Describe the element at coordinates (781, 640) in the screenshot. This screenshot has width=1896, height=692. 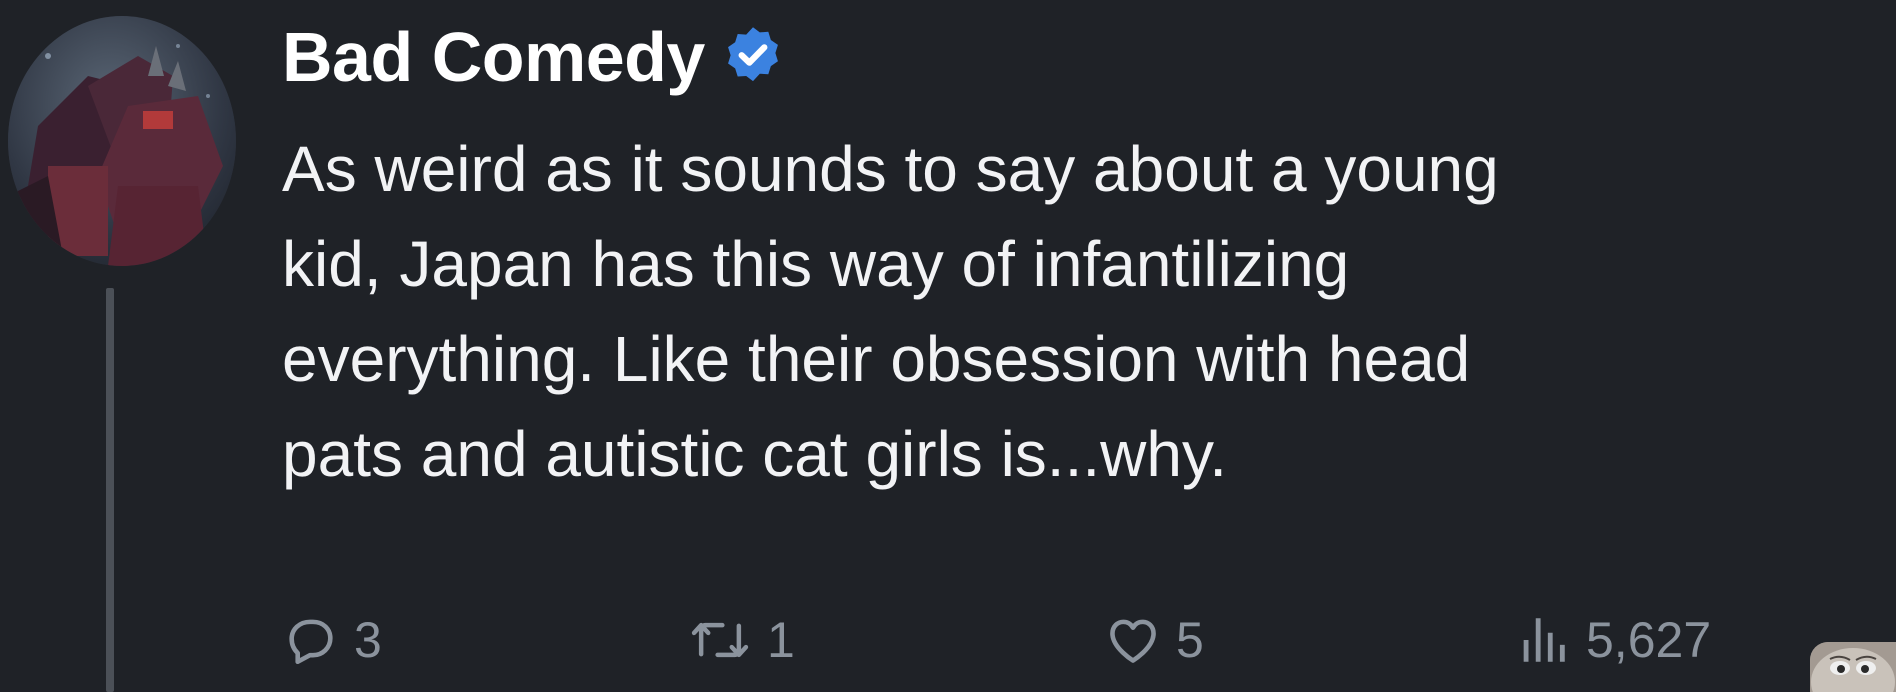
I see `retweet-count: 1` at that location.